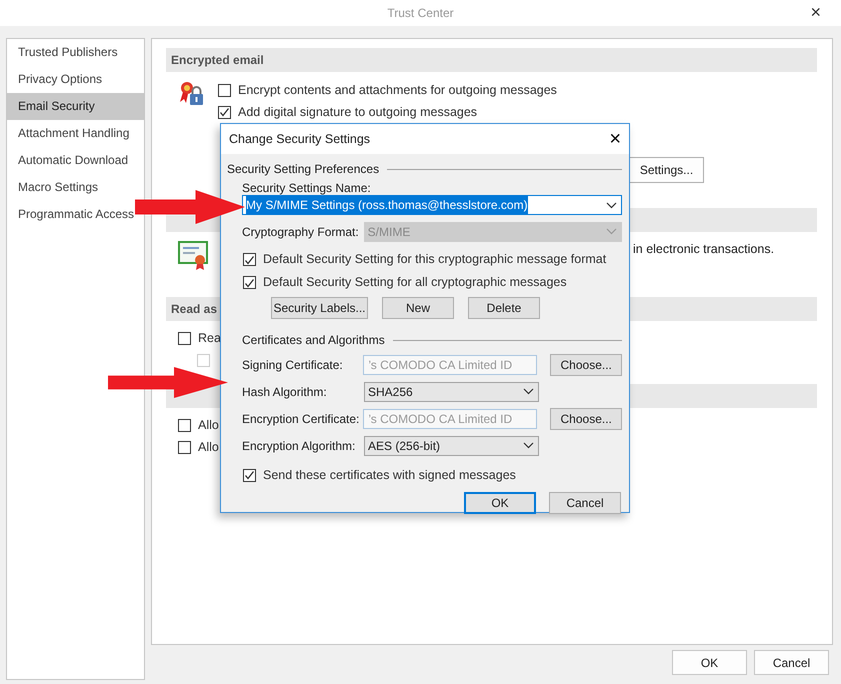 This screenshot has width=841, height=684. Describe the element at coordinates (75, 106) in the screenshot. I see `sidebar-item: Email Security` at that location.